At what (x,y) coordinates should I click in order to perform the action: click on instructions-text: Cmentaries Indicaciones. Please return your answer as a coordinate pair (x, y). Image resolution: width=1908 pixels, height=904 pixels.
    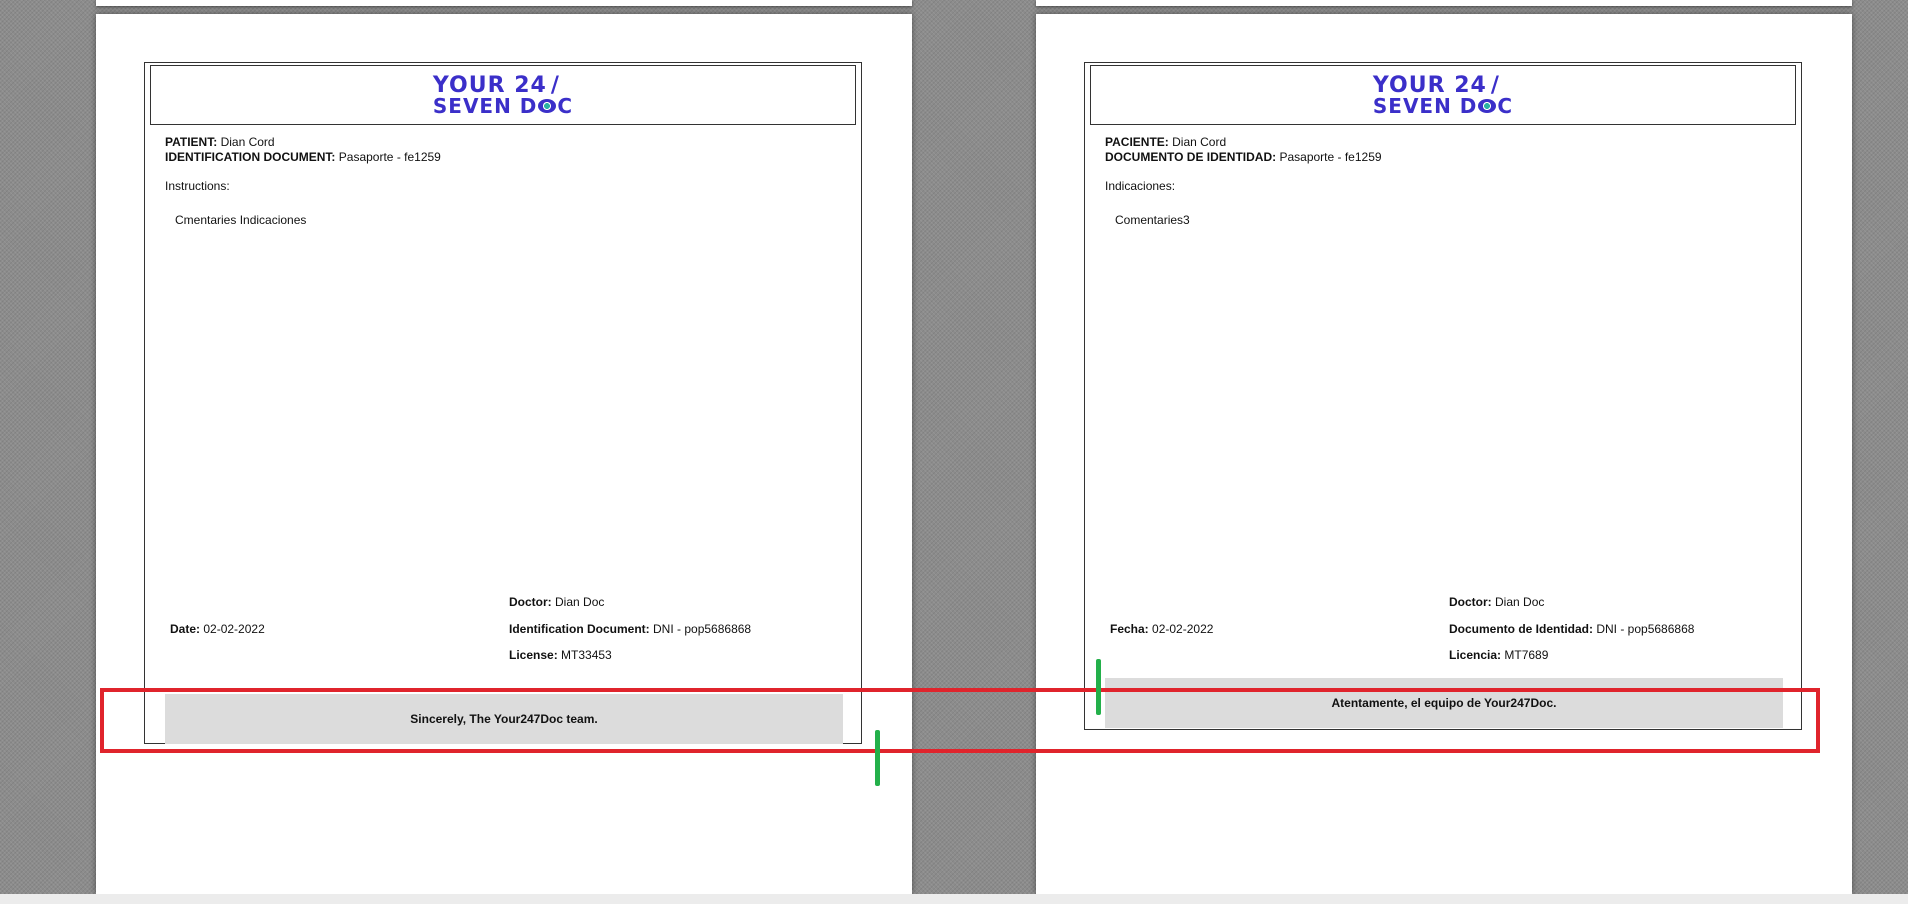
    Looking at the image, I should click on (241, 220).